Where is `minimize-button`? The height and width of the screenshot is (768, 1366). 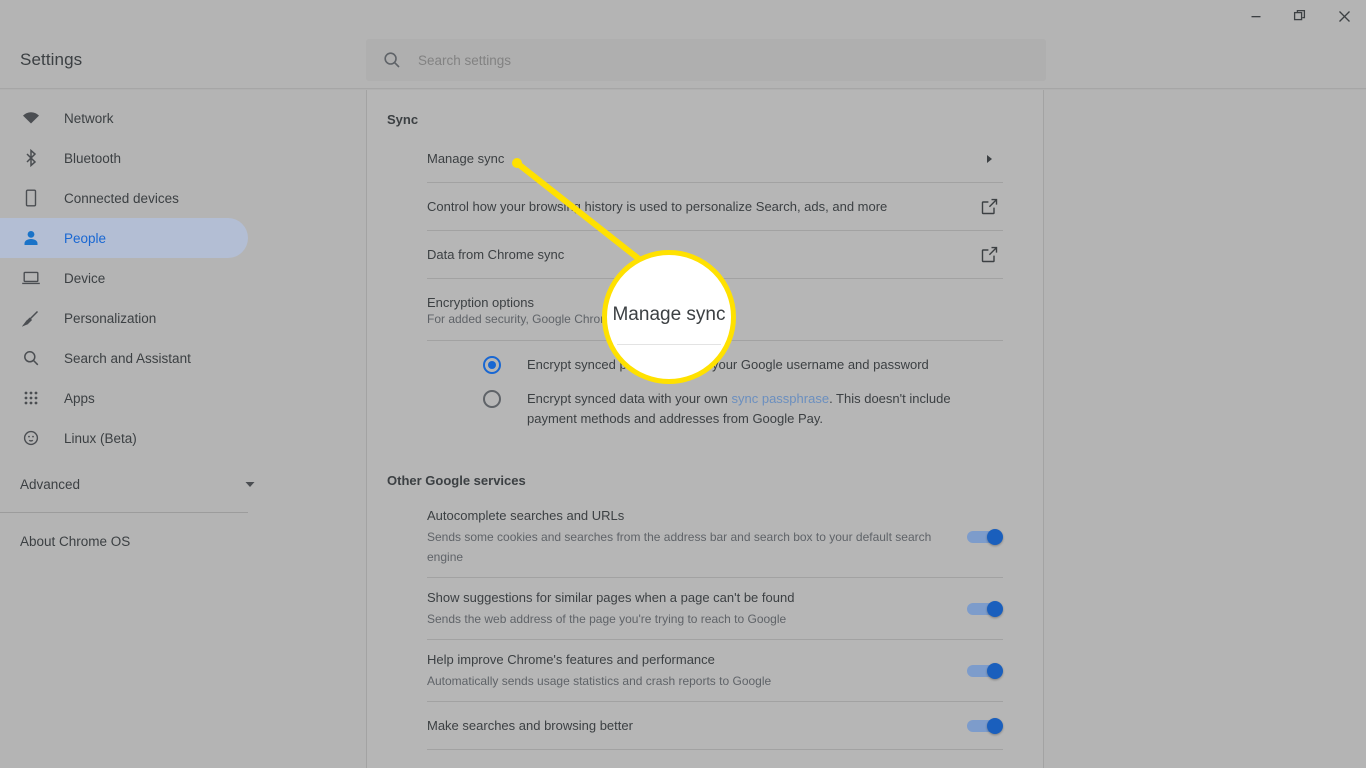 minimize-button is located at coordinates (1256, 16).